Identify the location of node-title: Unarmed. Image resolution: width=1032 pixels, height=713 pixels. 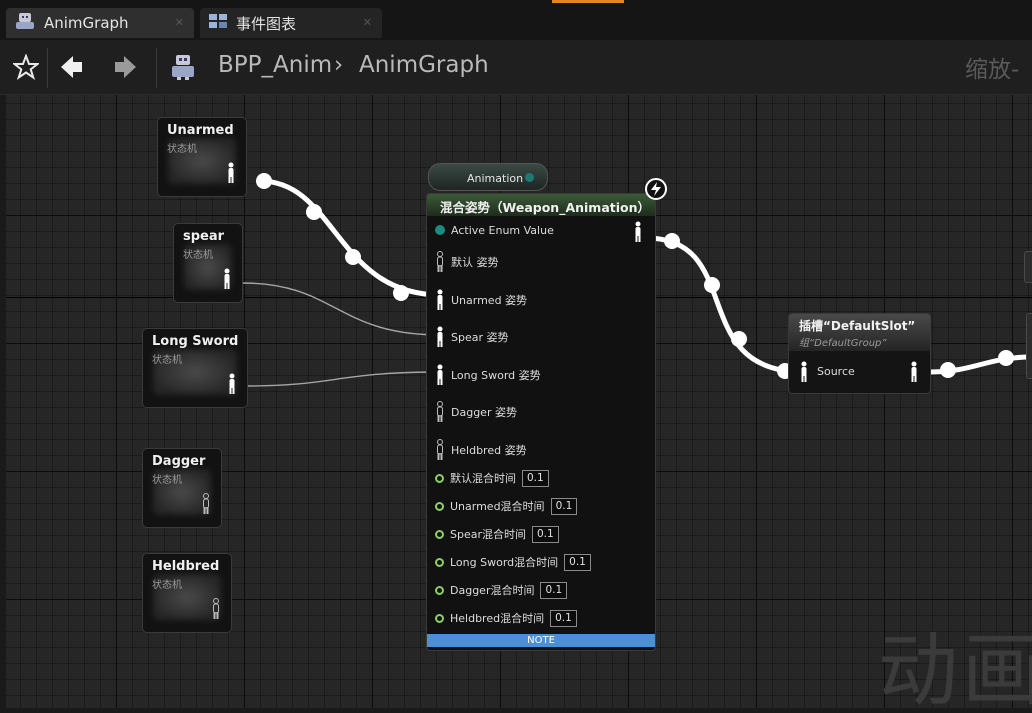
(200, 130).